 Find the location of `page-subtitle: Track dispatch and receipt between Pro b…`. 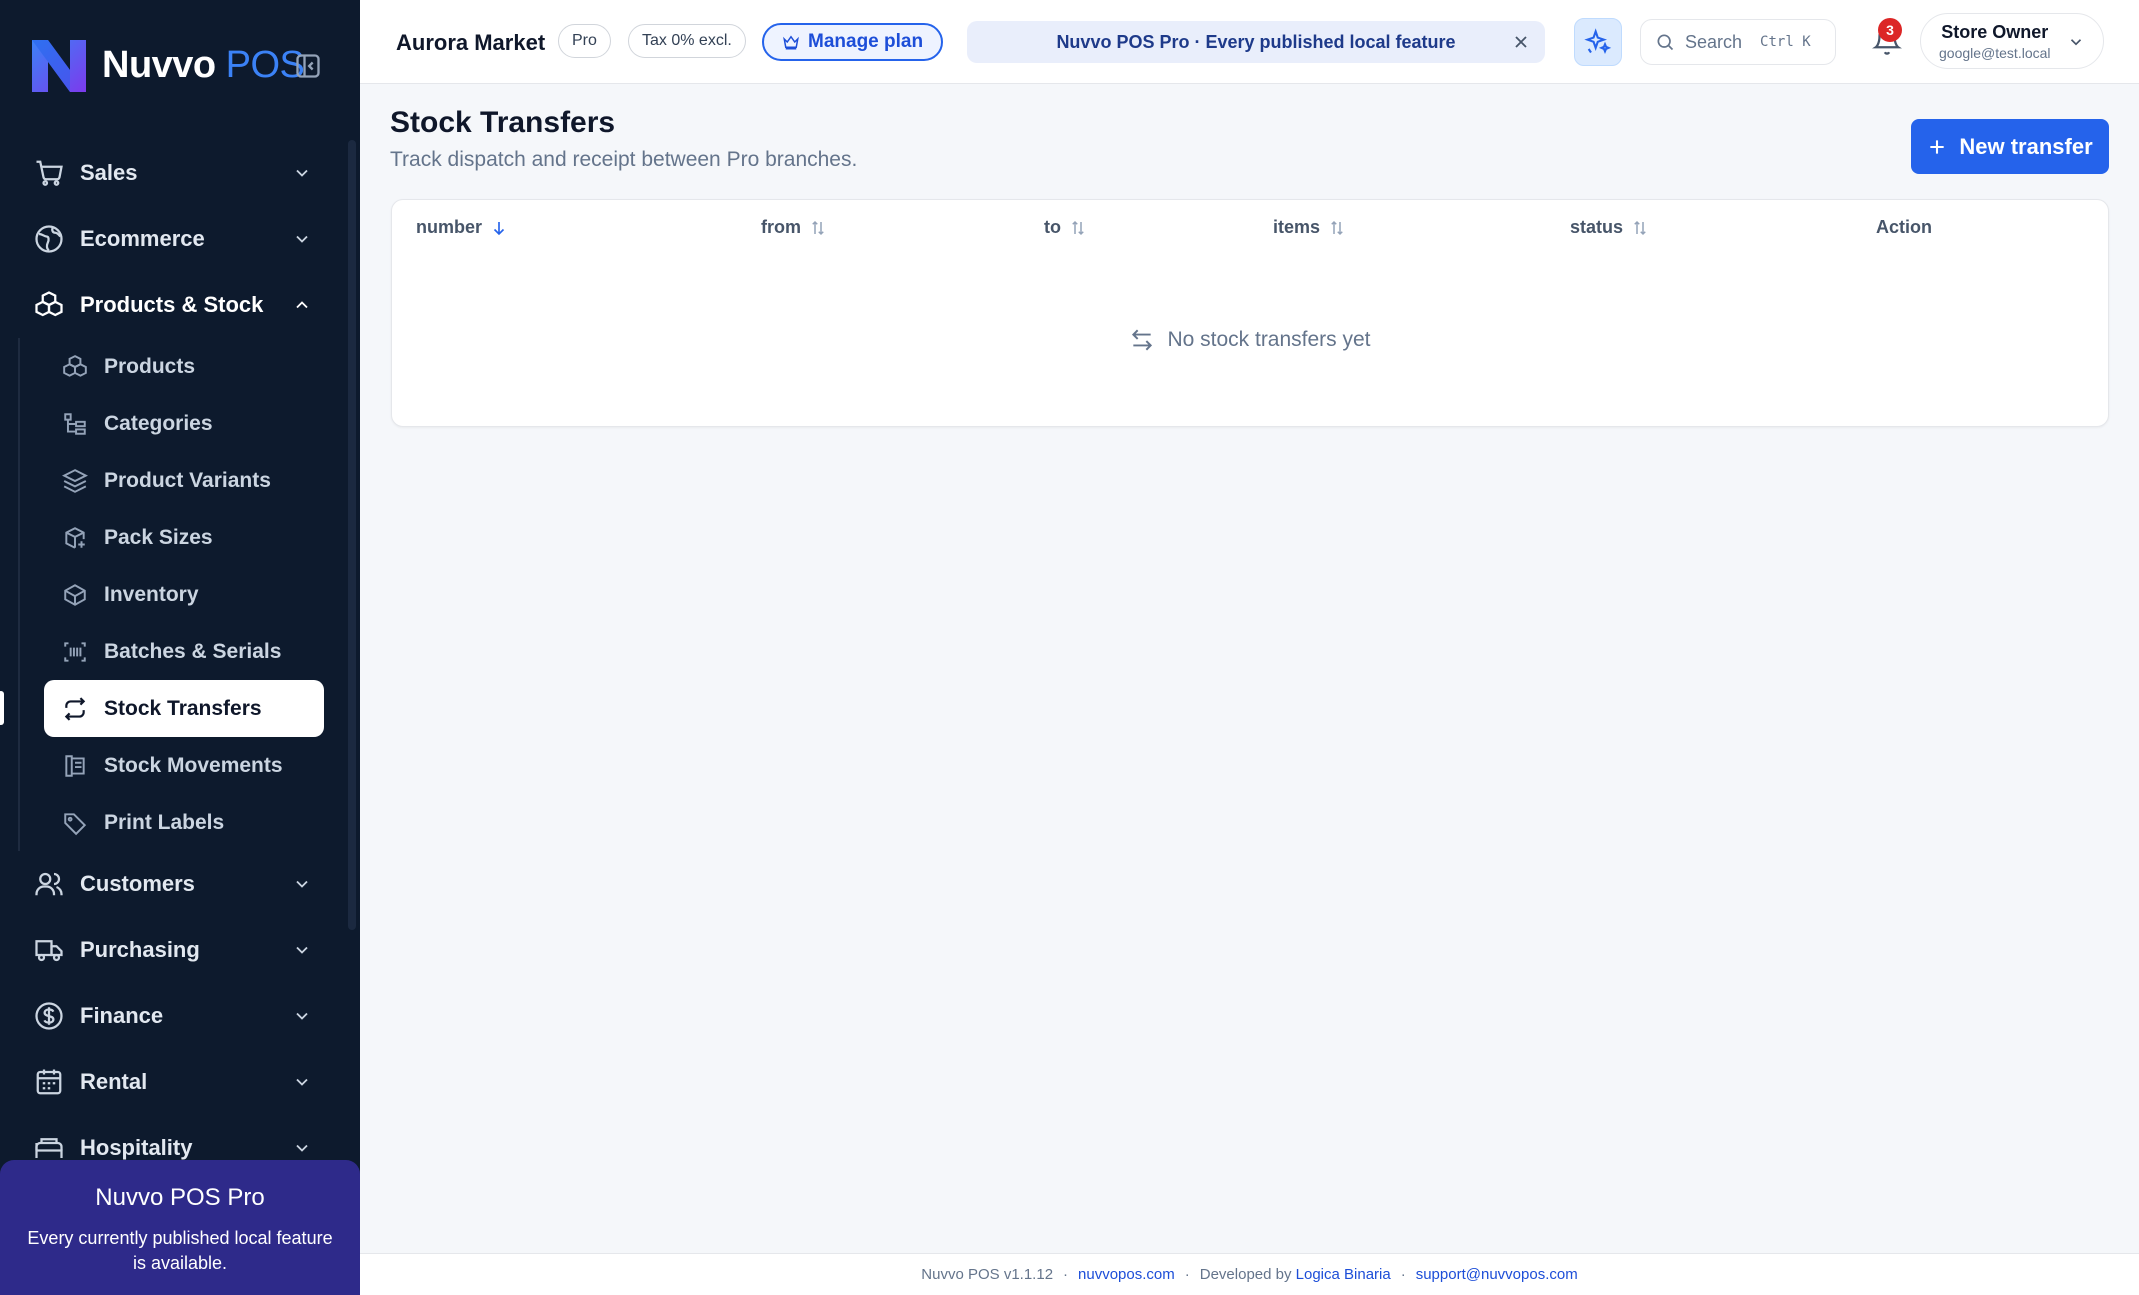

page-subtitle: Track dispatch and receipt between Pro b… is located at coordinates (624, 159).